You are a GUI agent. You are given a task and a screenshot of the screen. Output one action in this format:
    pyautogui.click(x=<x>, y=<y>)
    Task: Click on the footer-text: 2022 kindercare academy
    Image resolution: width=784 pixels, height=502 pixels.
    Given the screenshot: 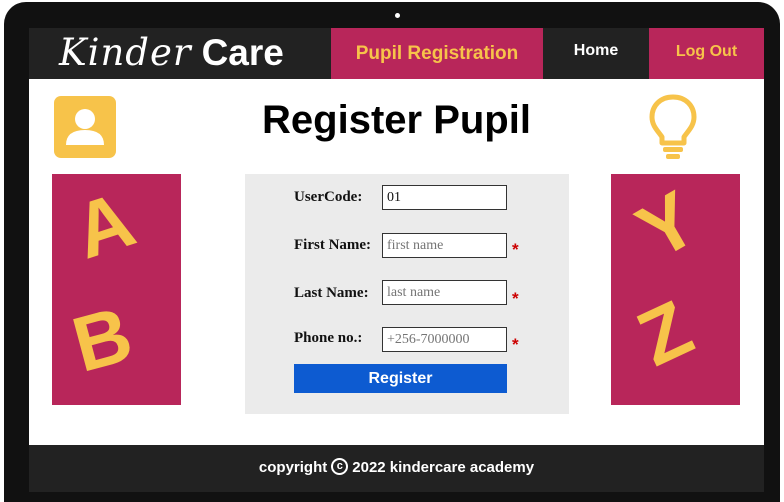 What is the action you would take?
    pyautogui.click(x=443, y=467)
    